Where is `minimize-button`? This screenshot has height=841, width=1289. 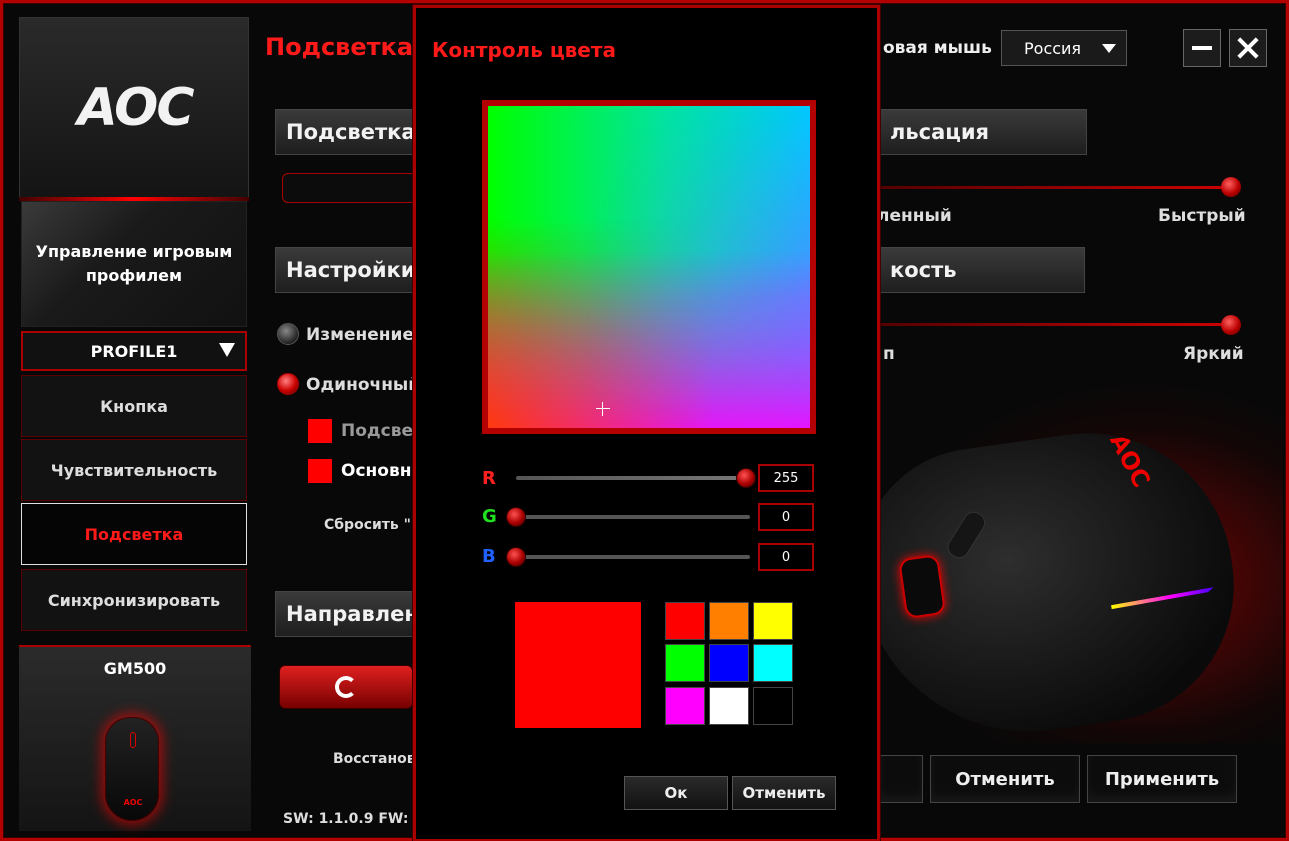
minimize-button is located at coordinates (1202, 48).